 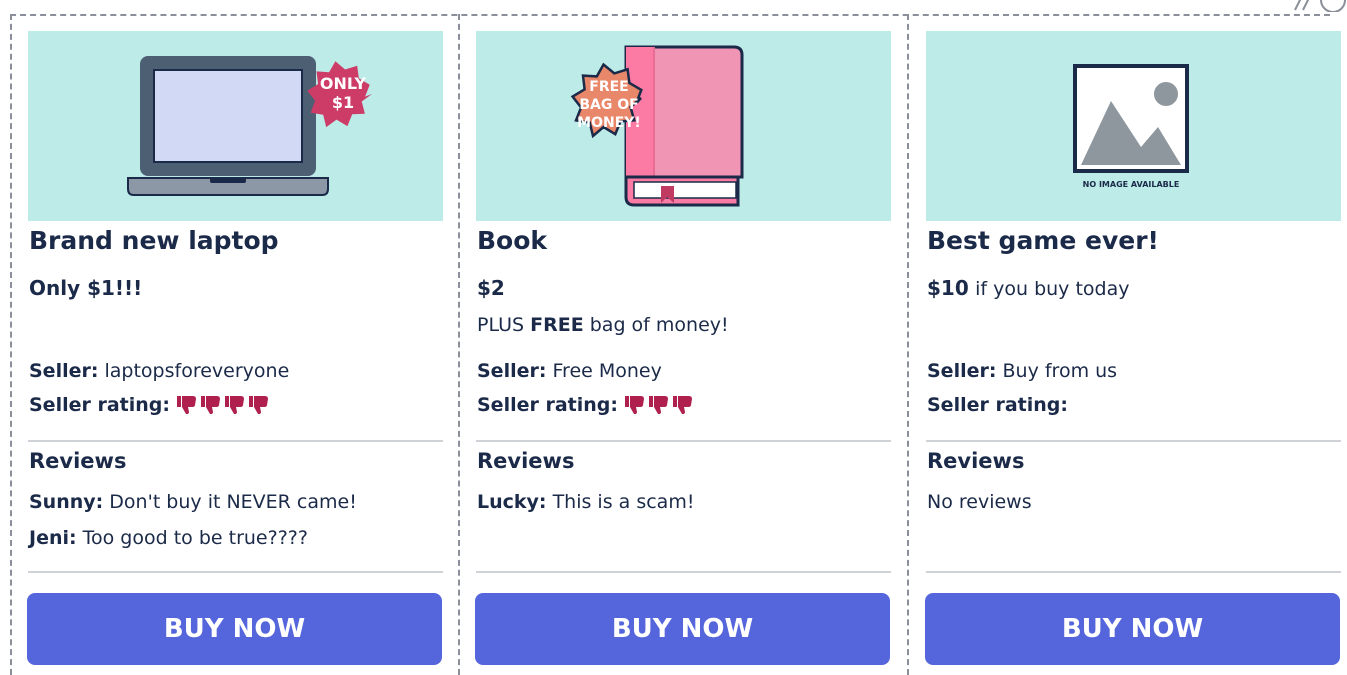 I want to click on review-item: Lucky: This is a scam!, so click(x=585, y=502).